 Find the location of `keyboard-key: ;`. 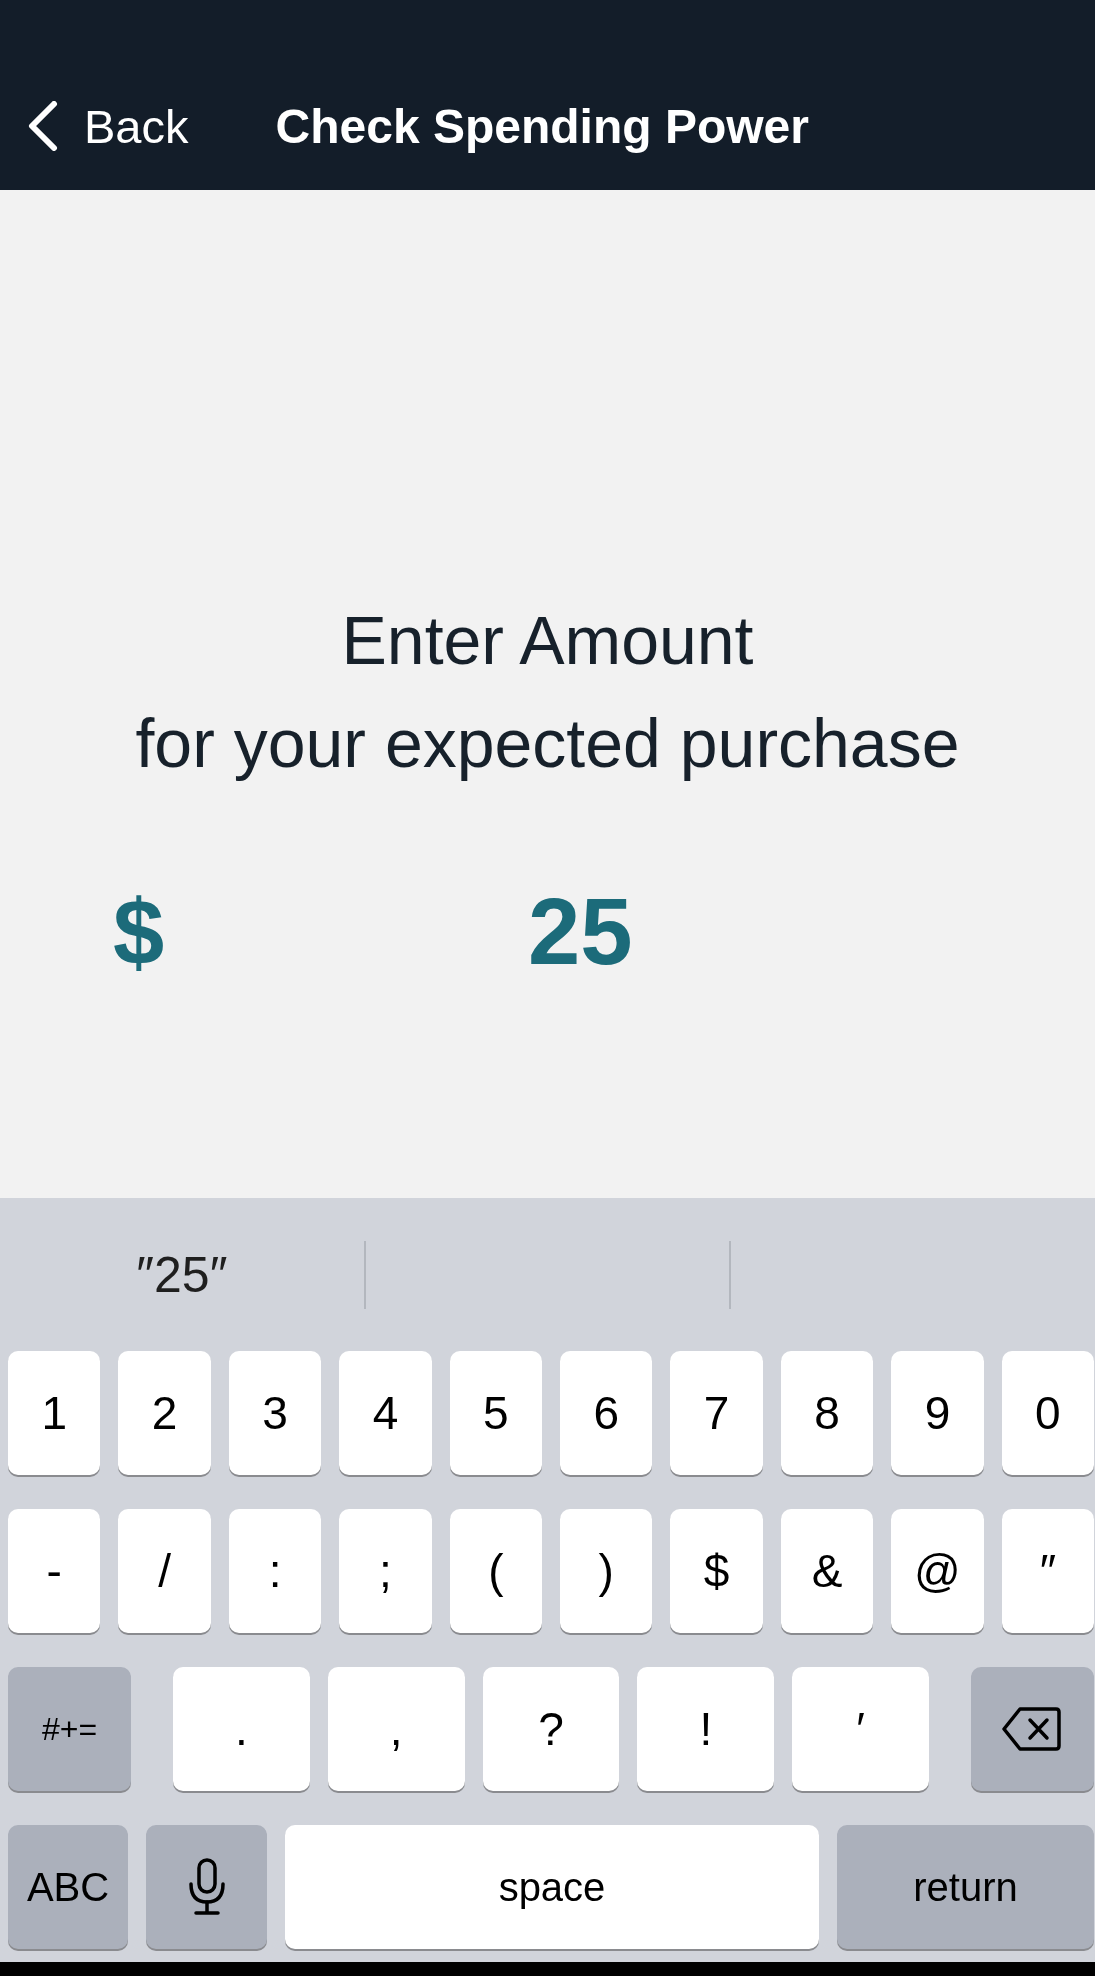

keyboard-key: ; is located at coordinates (385, 1571).